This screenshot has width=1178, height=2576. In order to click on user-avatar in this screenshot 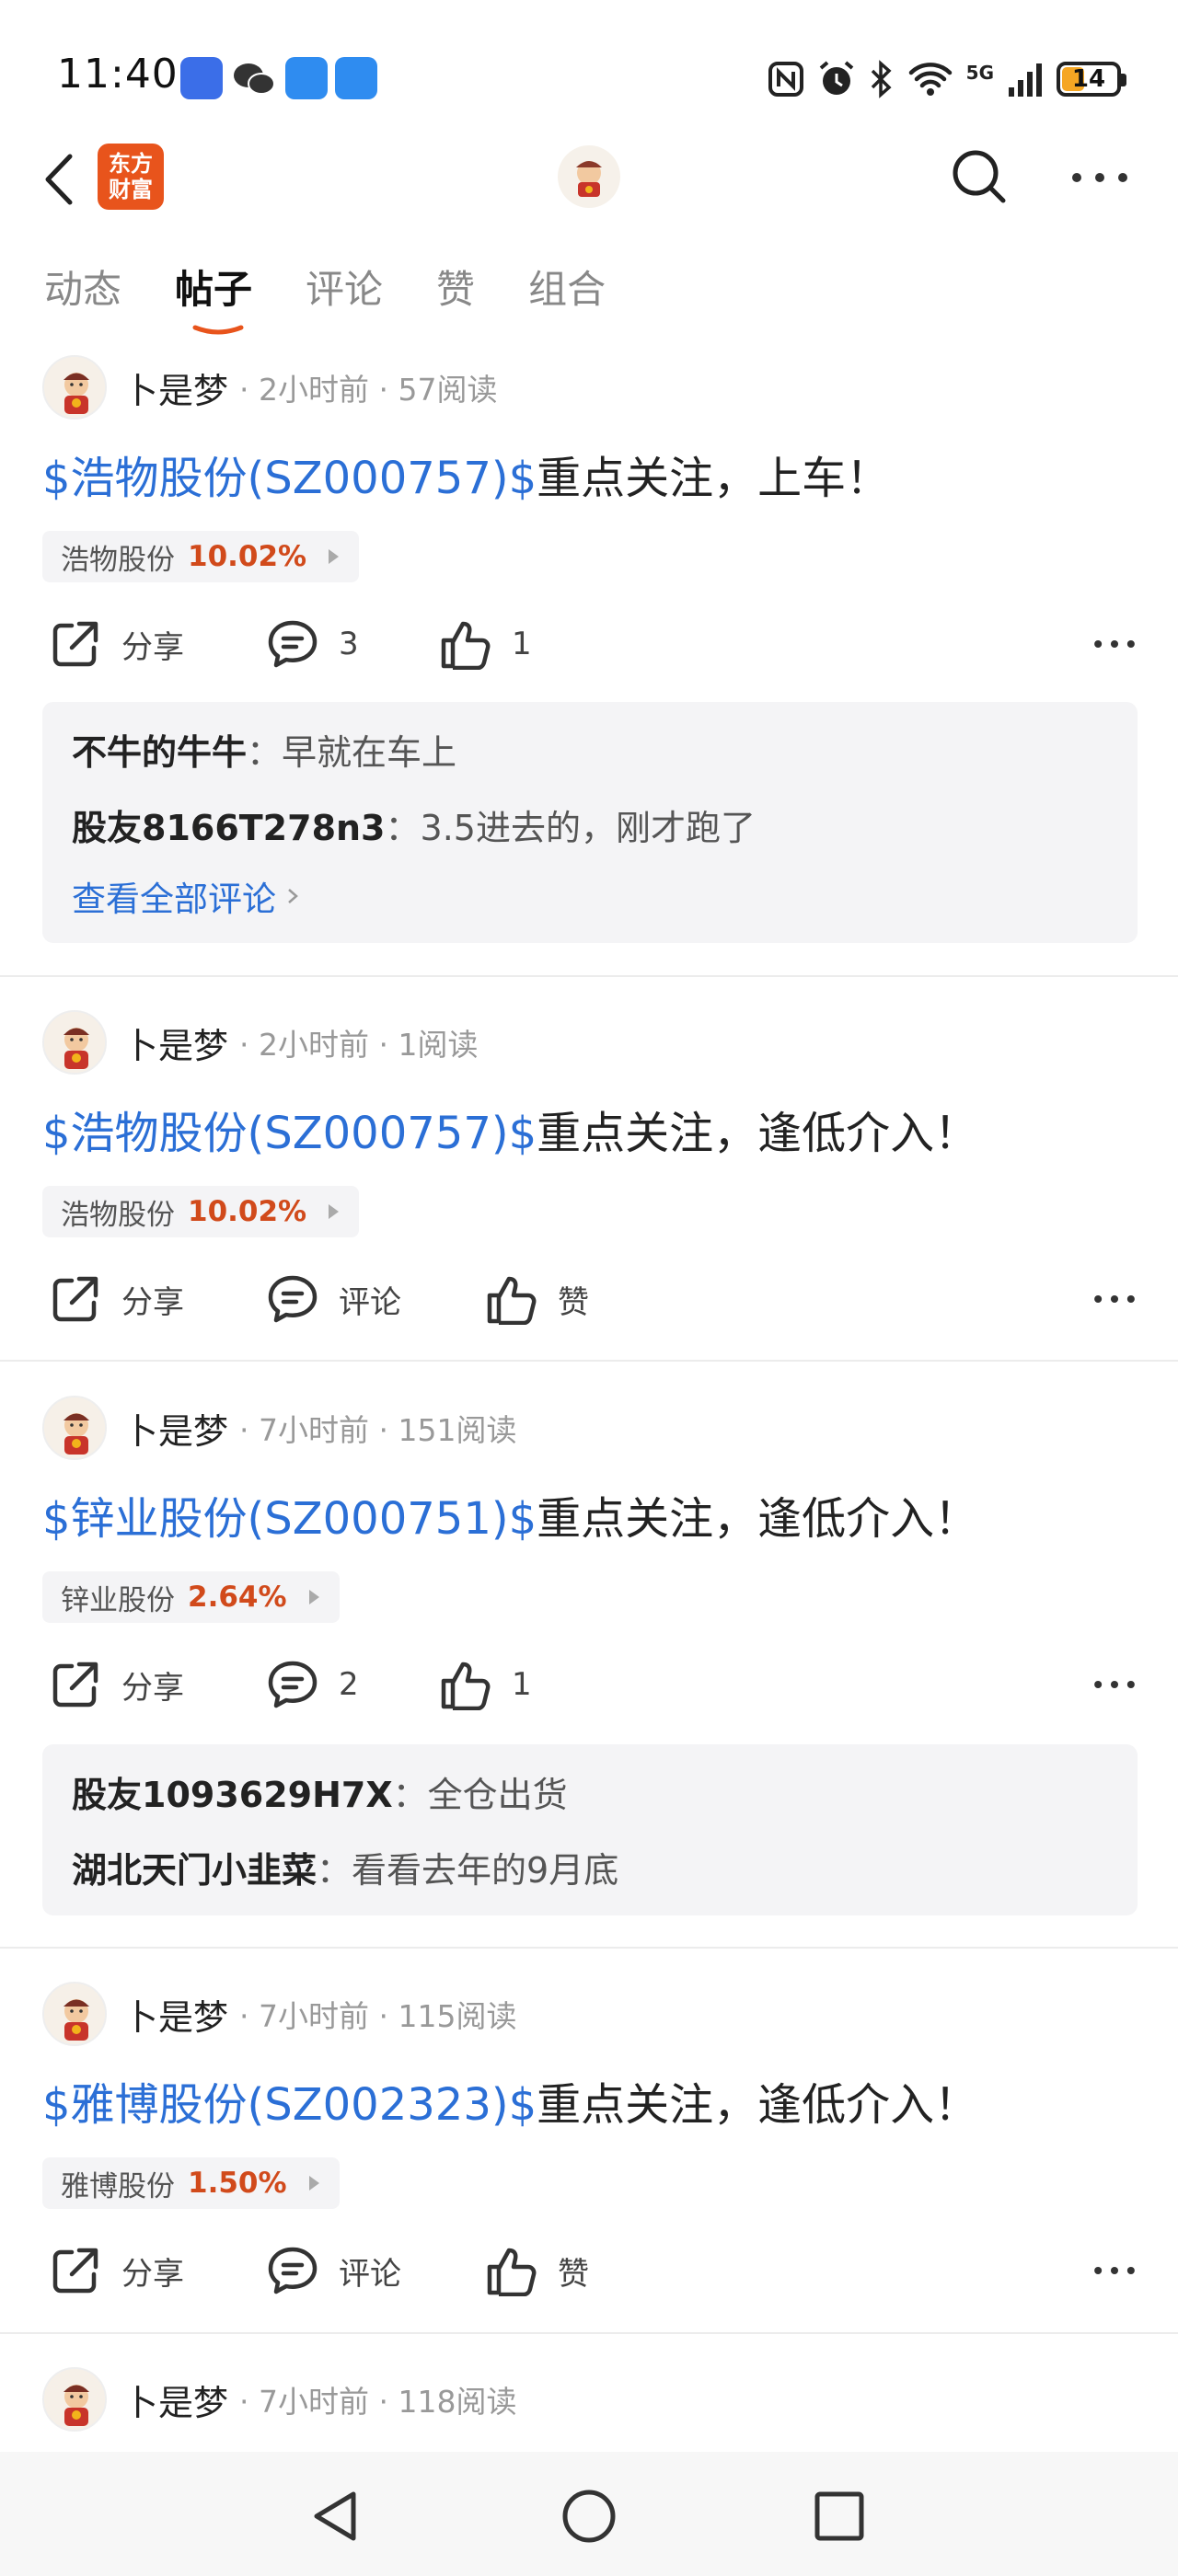, I will do `click(589, 176)`.